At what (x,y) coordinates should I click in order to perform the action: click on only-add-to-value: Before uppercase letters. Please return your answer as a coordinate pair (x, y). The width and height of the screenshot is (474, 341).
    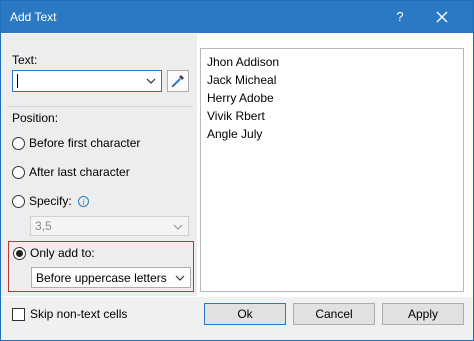
    Looking at the image, I should click on (101, 278).